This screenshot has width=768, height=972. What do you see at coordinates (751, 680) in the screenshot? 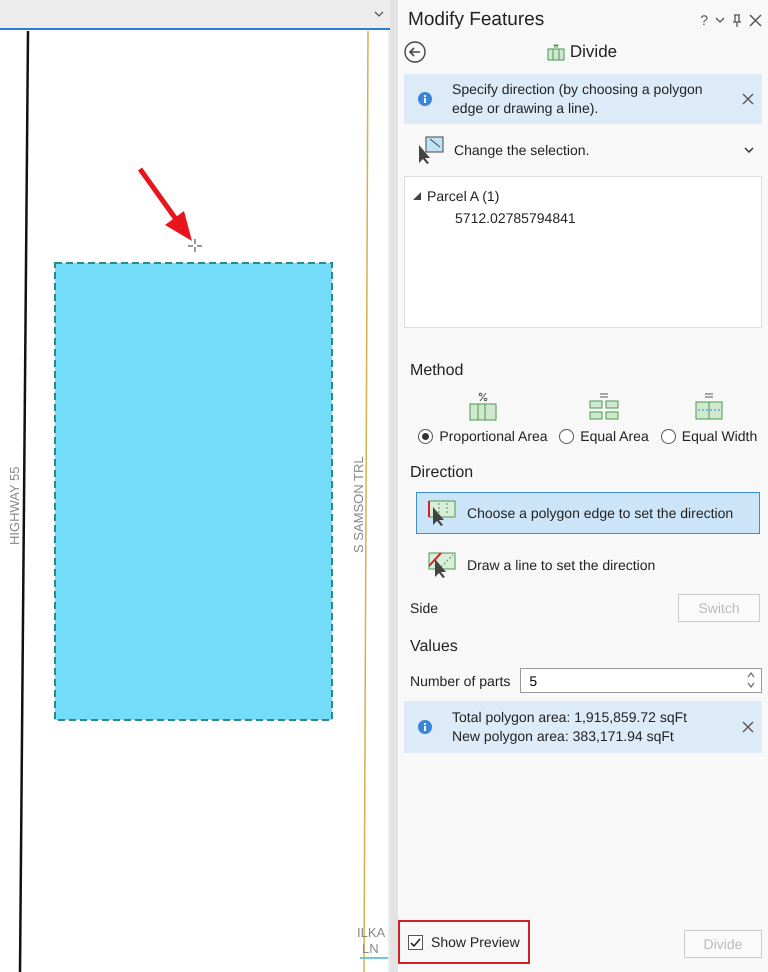
I see `spinner-icon` at bounding box center [751, 680].